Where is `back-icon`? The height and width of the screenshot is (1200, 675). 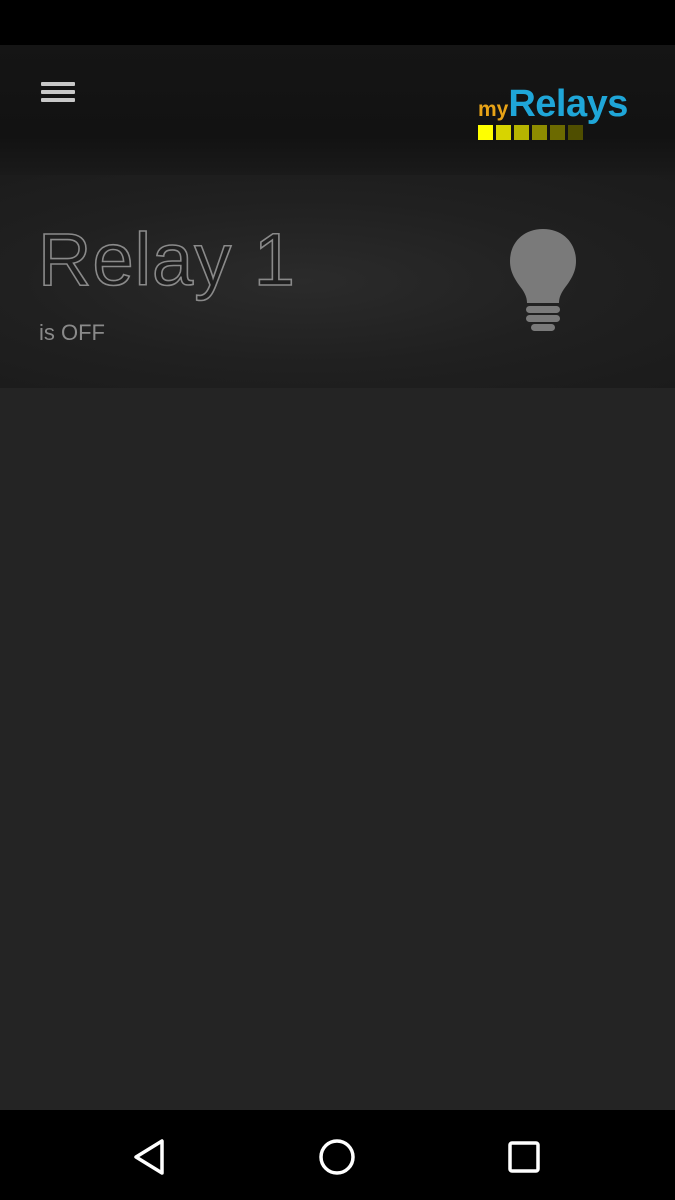
back-icon is located at coordinates (149, 1157).